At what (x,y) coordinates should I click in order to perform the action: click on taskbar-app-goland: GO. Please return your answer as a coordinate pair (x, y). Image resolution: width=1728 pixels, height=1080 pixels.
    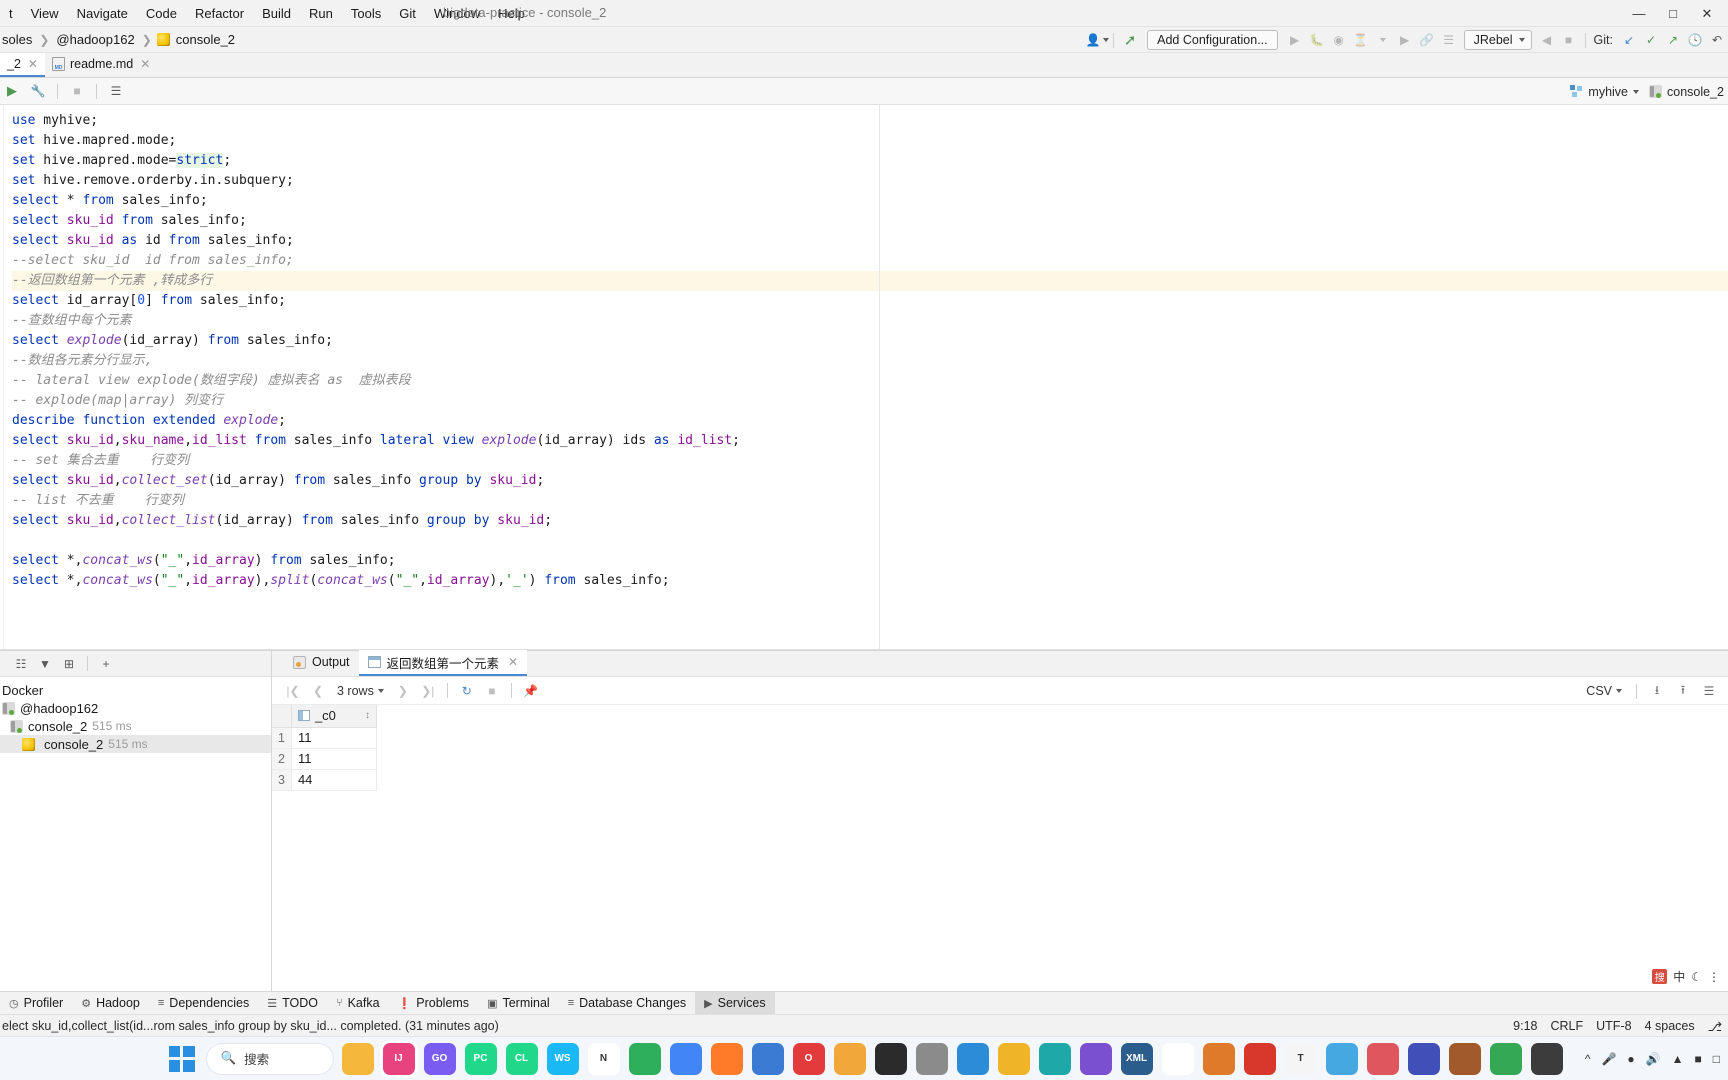
    Looking at the image, I should click on (439, 1058).